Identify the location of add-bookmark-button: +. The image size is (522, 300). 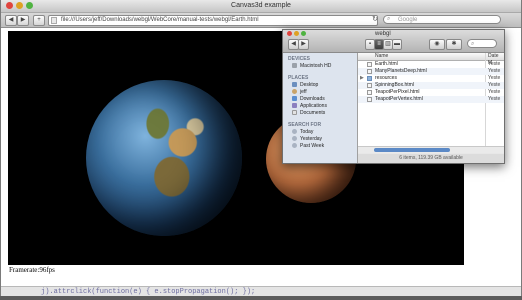
(39, 20).